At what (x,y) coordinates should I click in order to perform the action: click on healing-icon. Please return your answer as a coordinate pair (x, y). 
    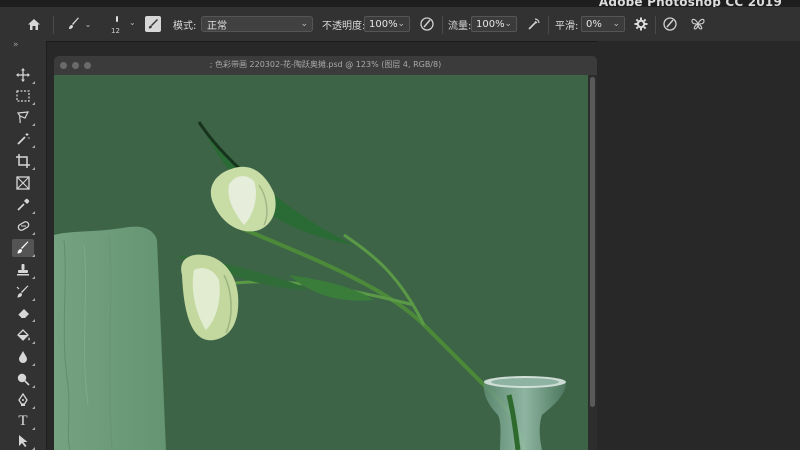
    Looking at the image, I should click on (23, 226).